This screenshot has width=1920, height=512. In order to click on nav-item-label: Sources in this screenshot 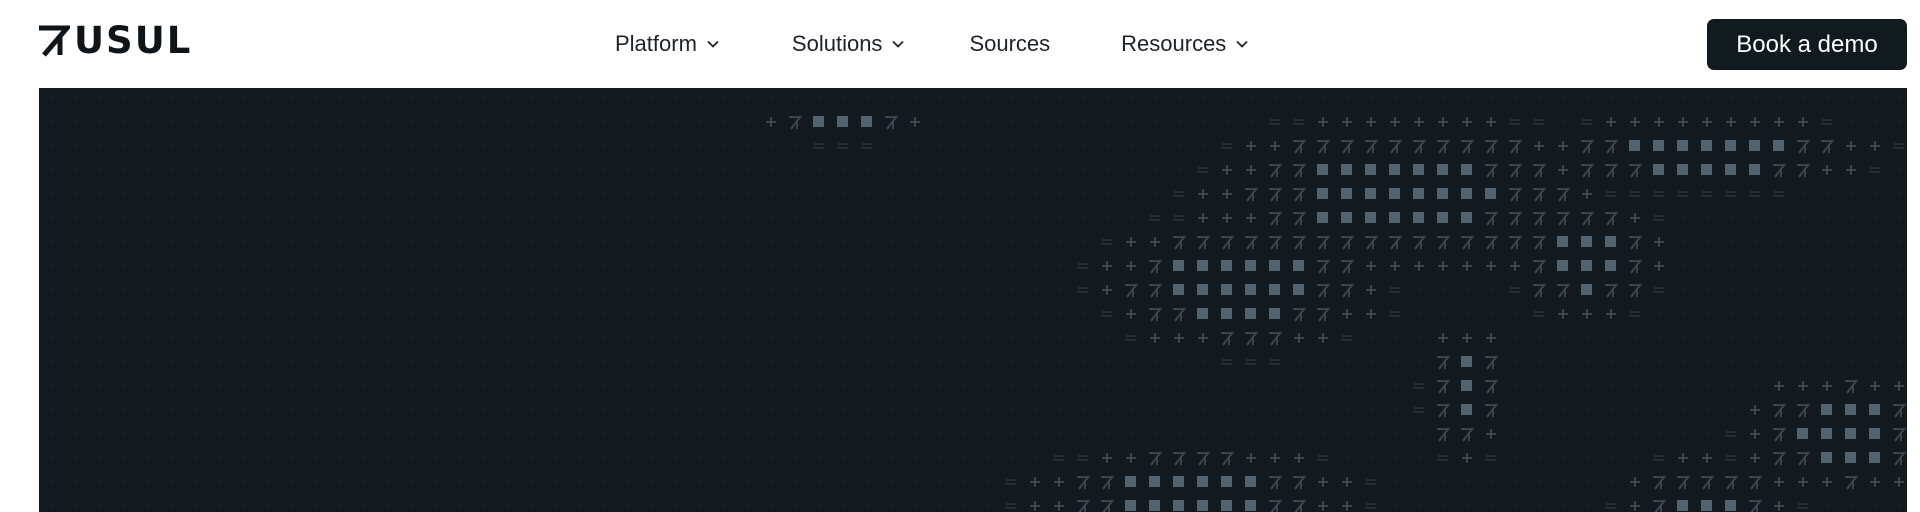, I will do `click(1010, 43)`.